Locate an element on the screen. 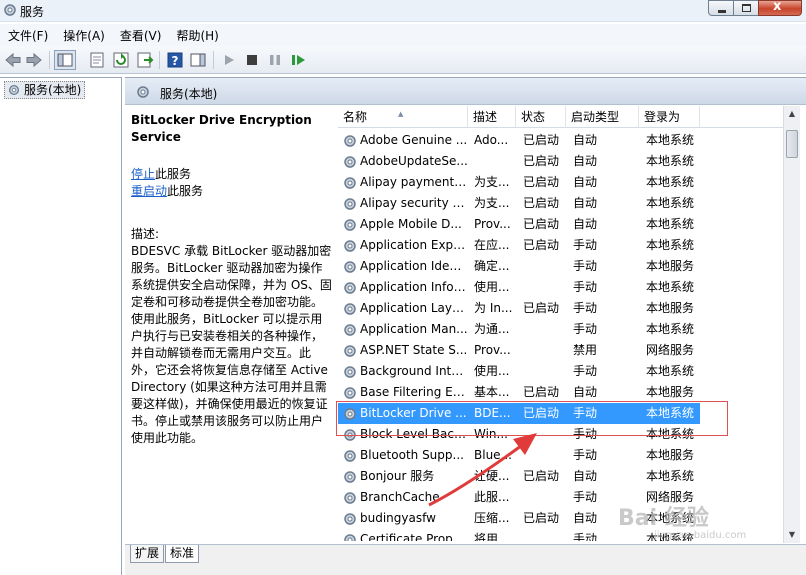  menu-help: 帮助(H) is located at coordinates (196, 35).